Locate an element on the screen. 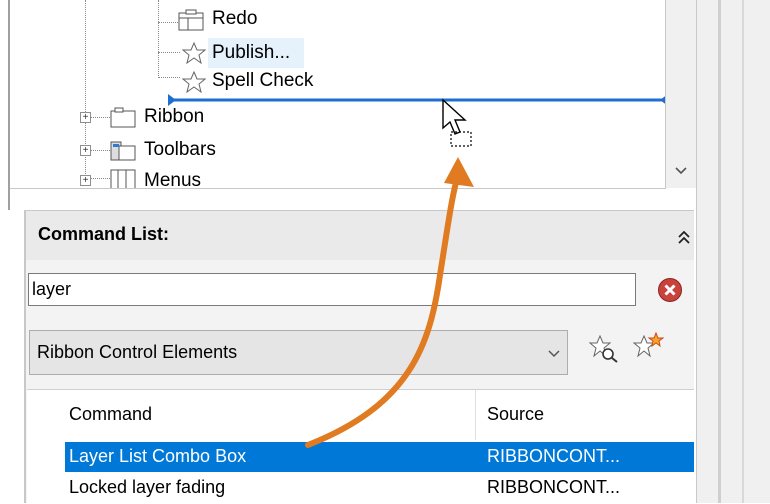 This screenshot has width=770, height=504. drop-insertion-line is located at coordinates (416, 100).